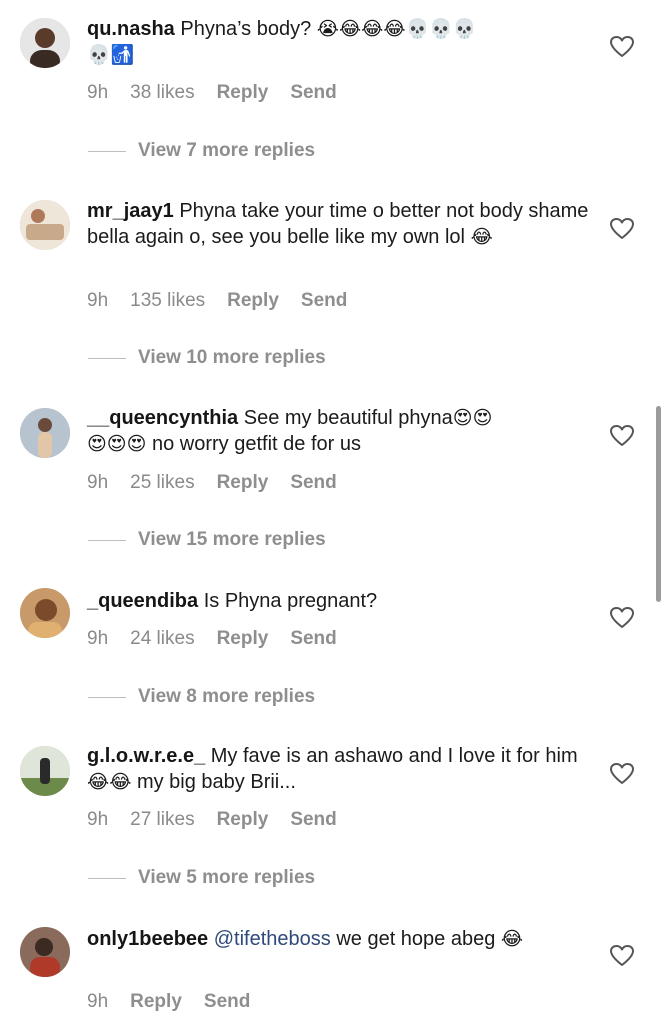 The width and height of the screenshot is (667, 1024). What do you see at coordinates (246, 29) in the screenshot?
I see `comment-body: Phyna’s body?` at bounding box center [246, 29].